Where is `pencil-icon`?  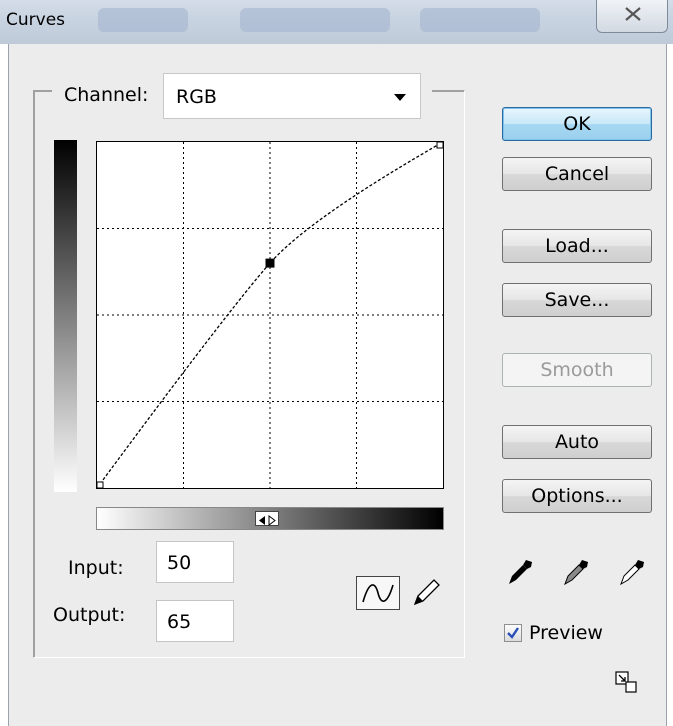 pencil-icon is located at coordinates (426, 592).